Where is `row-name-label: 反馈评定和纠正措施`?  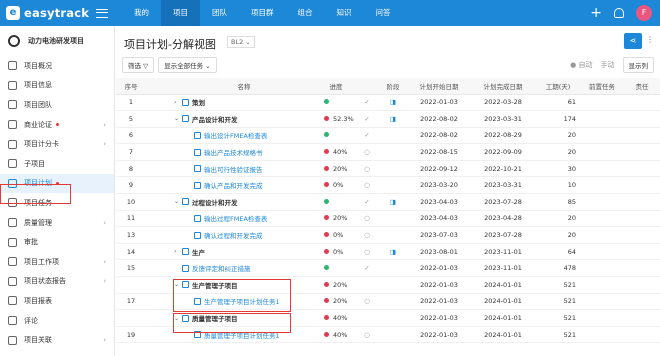
row-name-label: 反馈评定和纠正措施 is located at coordinates (221, 268).